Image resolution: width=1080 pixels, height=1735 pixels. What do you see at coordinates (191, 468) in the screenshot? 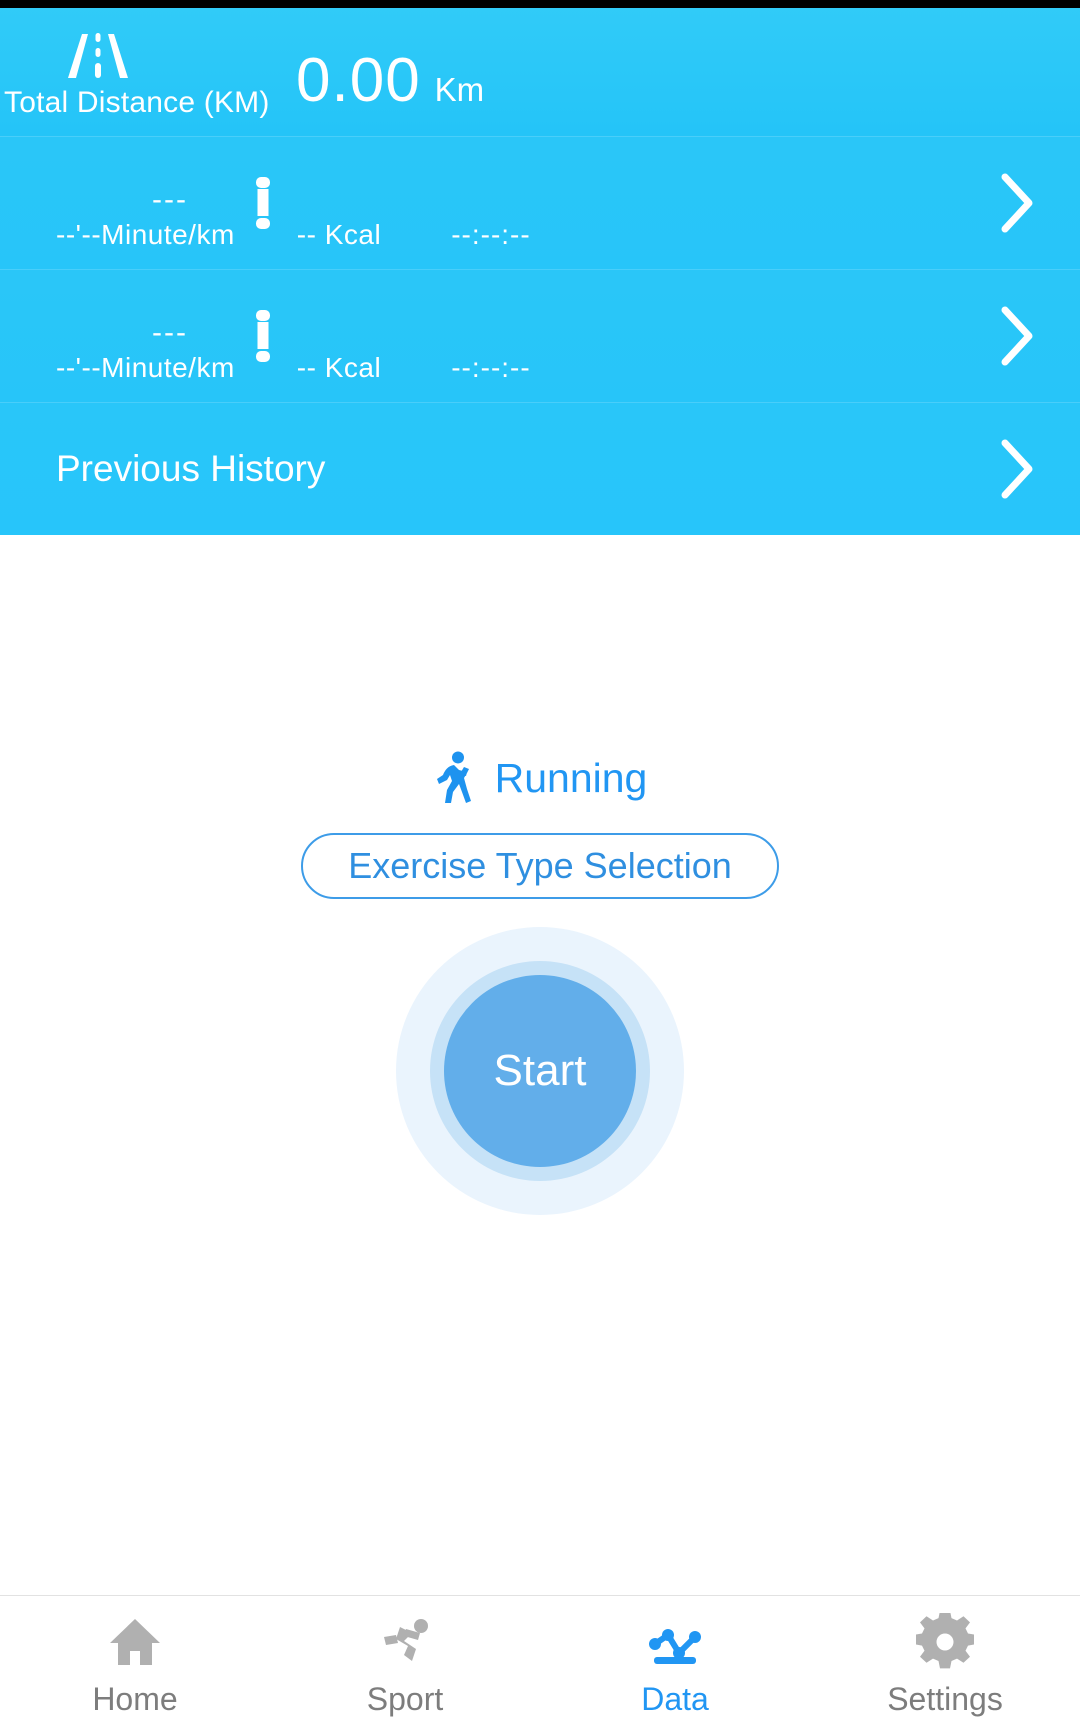
I see `previous-history-label: Previous History` at bounding box center [191, 468].